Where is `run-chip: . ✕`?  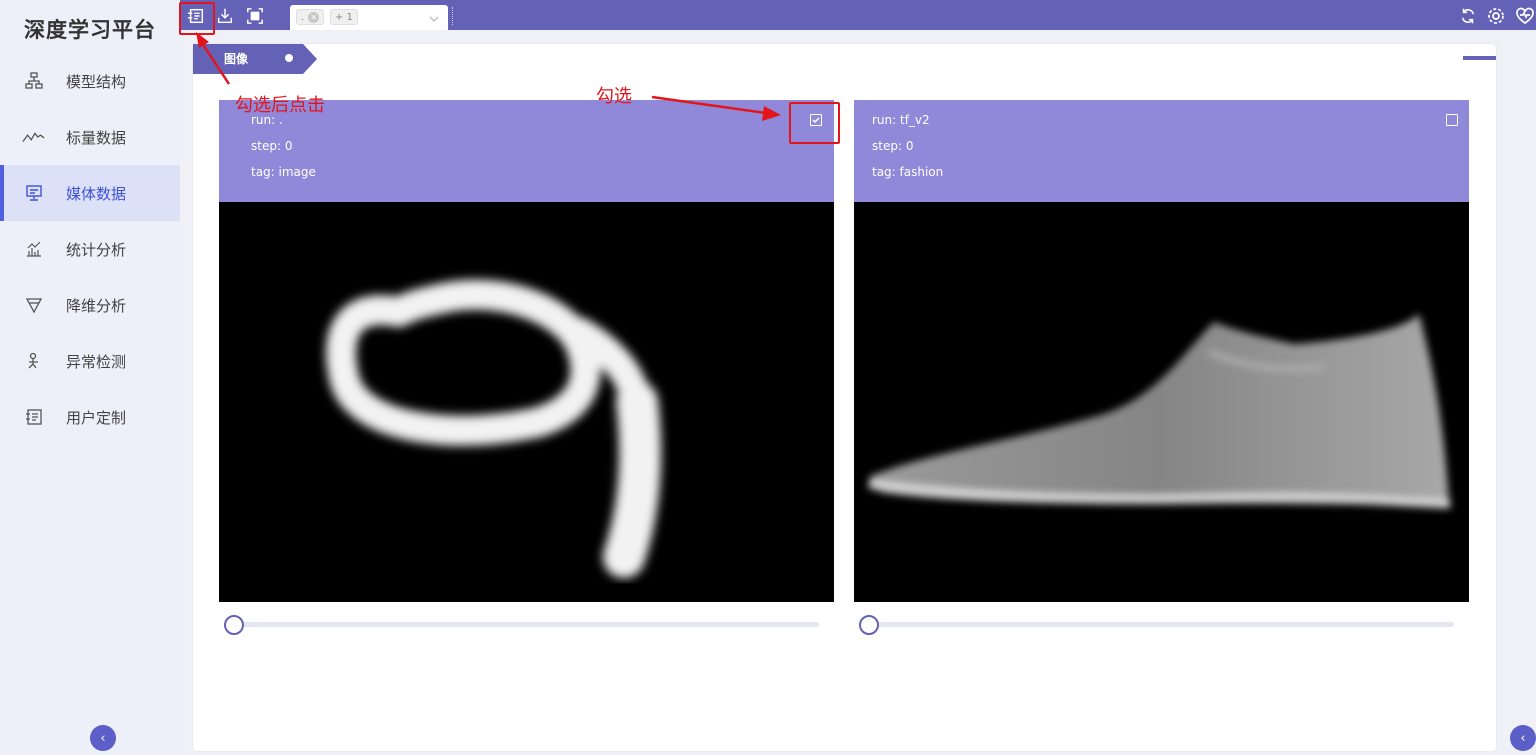
run-chip: . ✕ is located at coordinates (310, 17).